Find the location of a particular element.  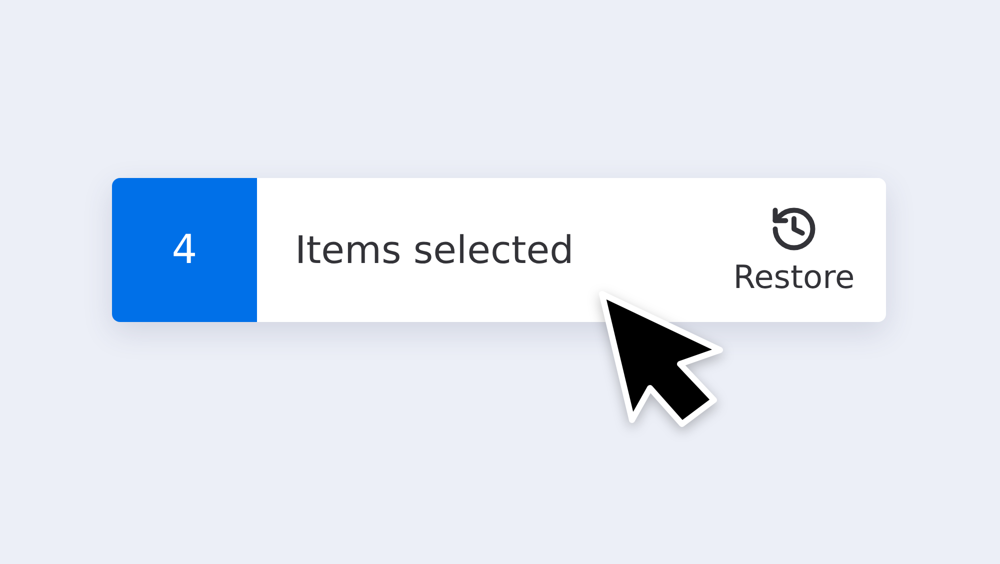

restore-button: Restore is located at coordinates (801, 250).